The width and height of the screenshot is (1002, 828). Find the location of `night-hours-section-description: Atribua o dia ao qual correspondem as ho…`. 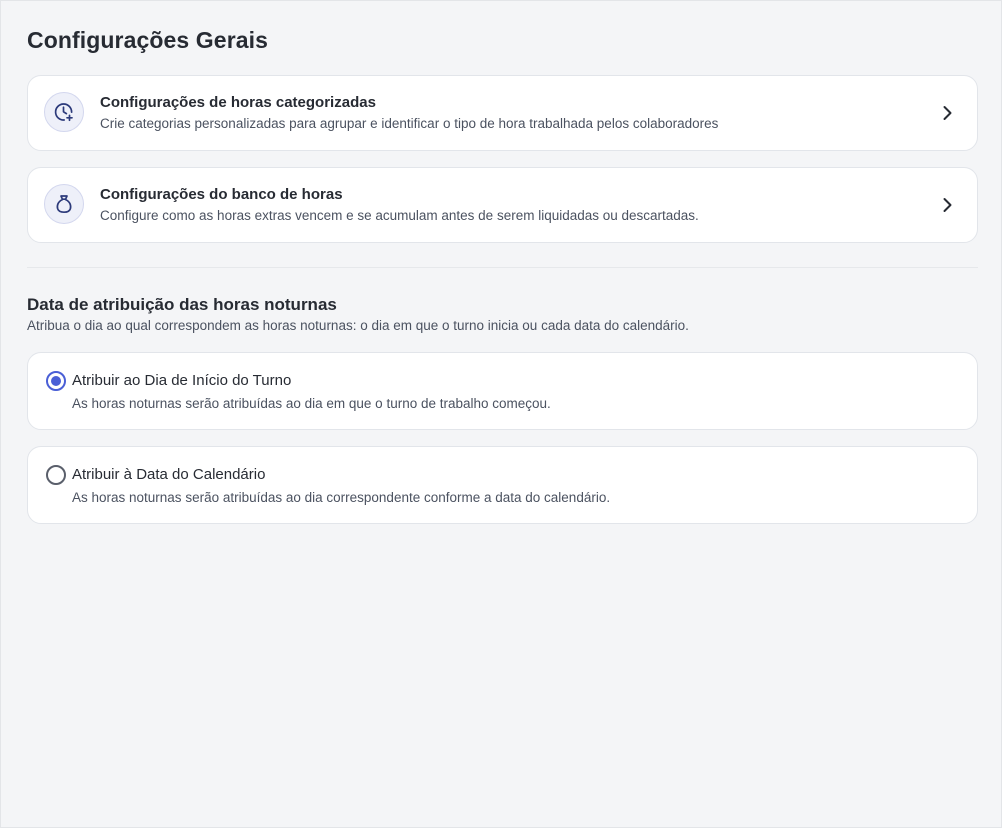

night-hours-section-description: Atribua o dia ao qual correspondem as ho… is located at coordinates (358, 325).